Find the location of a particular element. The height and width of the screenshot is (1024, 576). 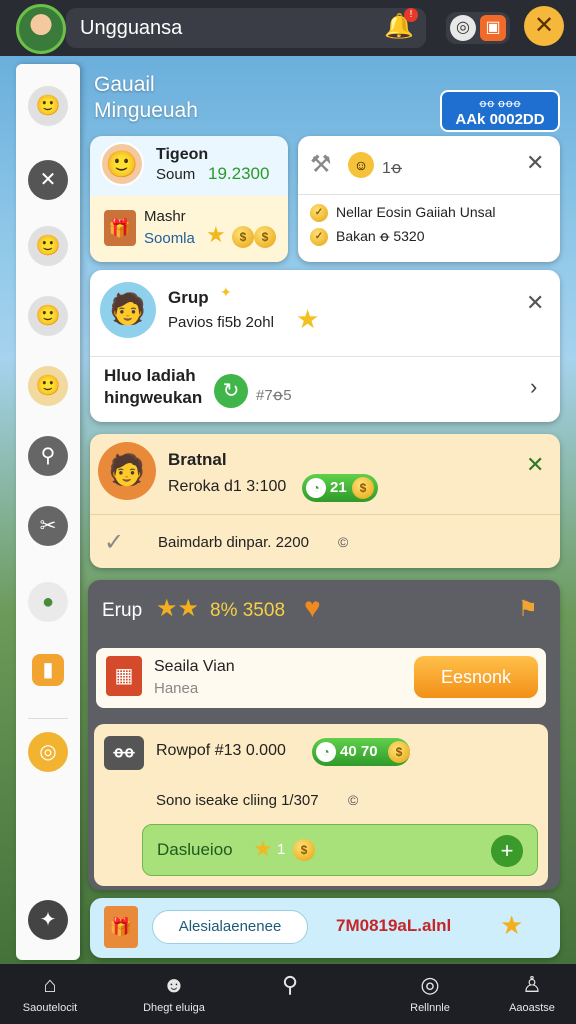

star-icon: ★★ is located at coordinates (178, 608).